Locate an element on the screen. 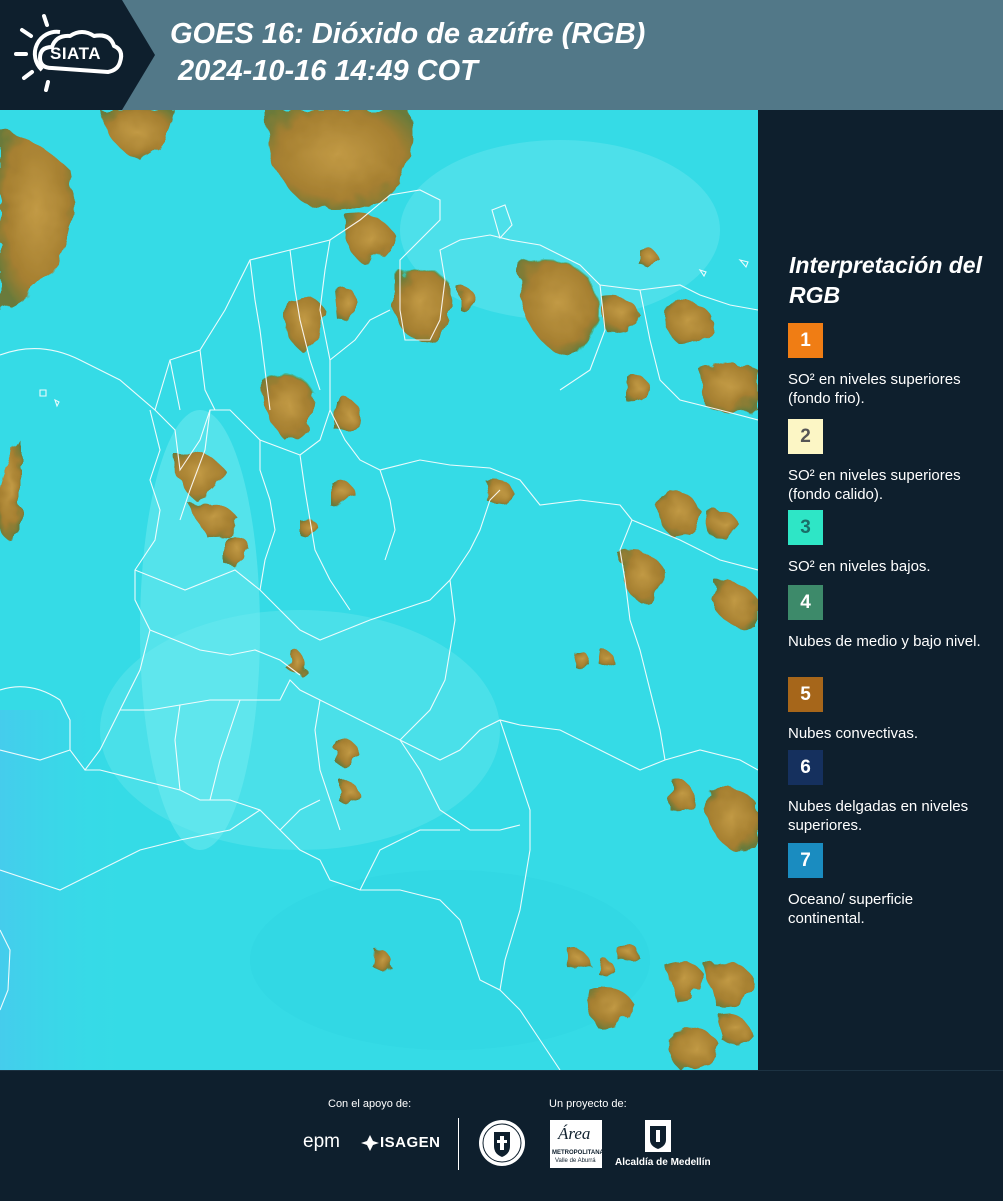  legend-label-7: Oceano/ superficie continental. is located at coordinates (851, 909).